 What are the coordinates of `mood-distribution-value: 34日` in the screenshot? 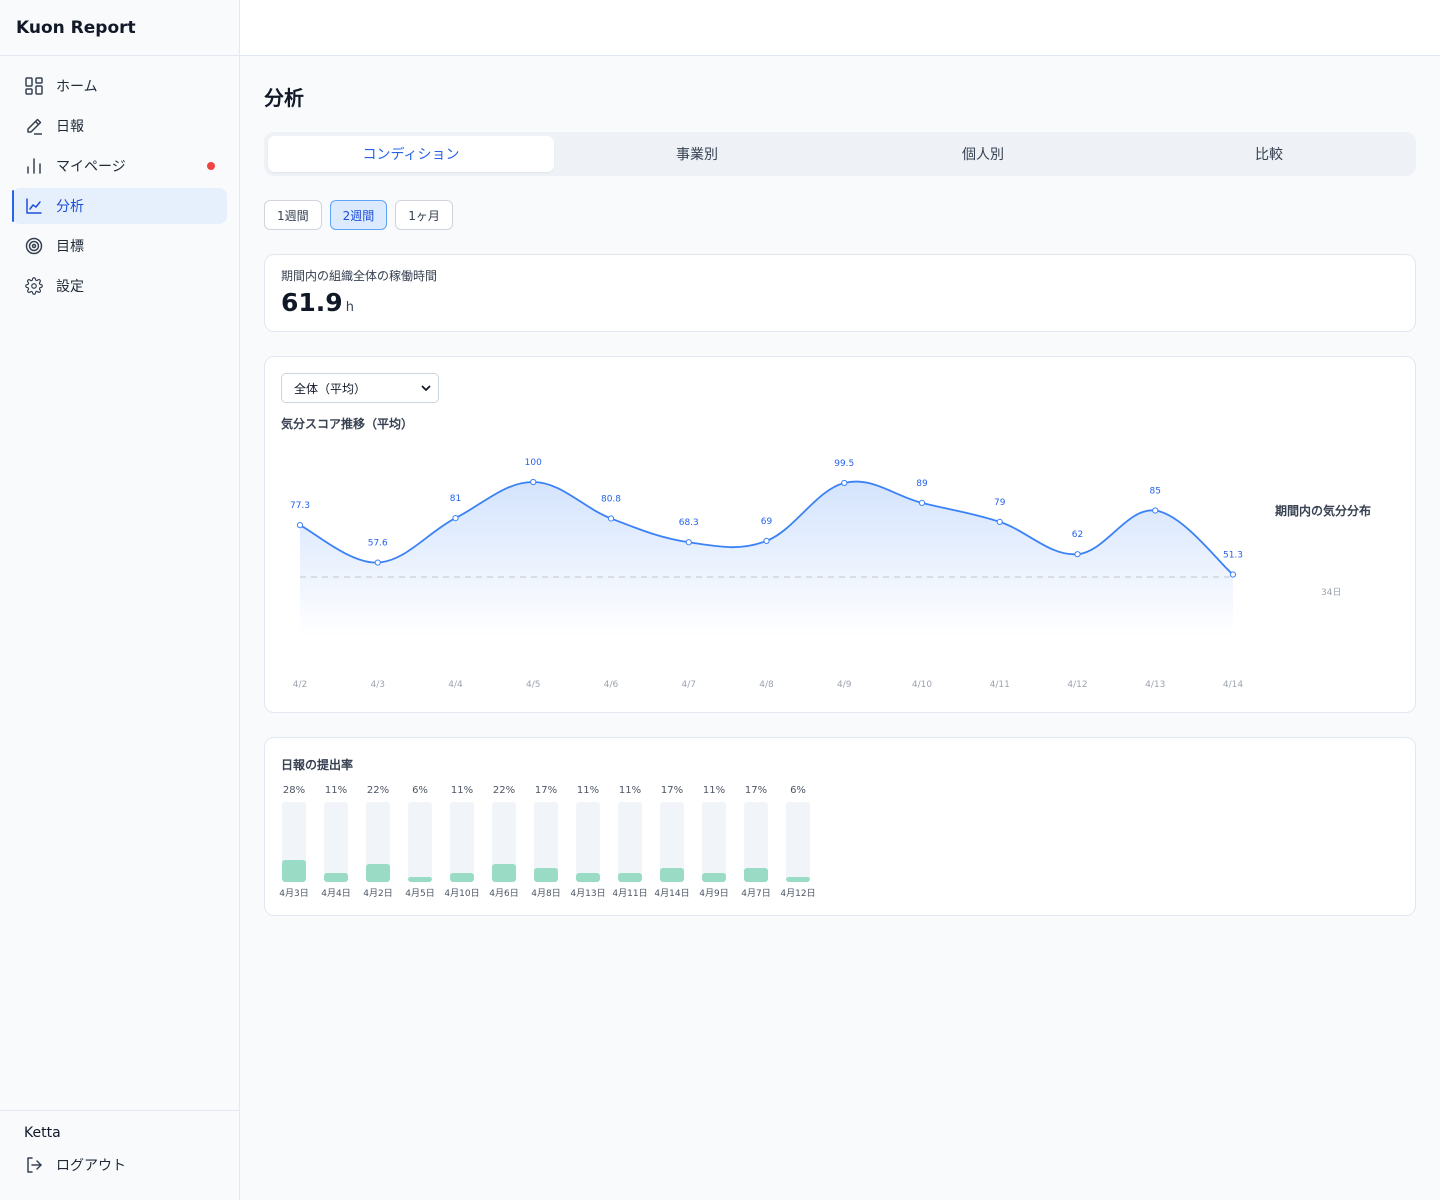 It's located at (1331, 593).